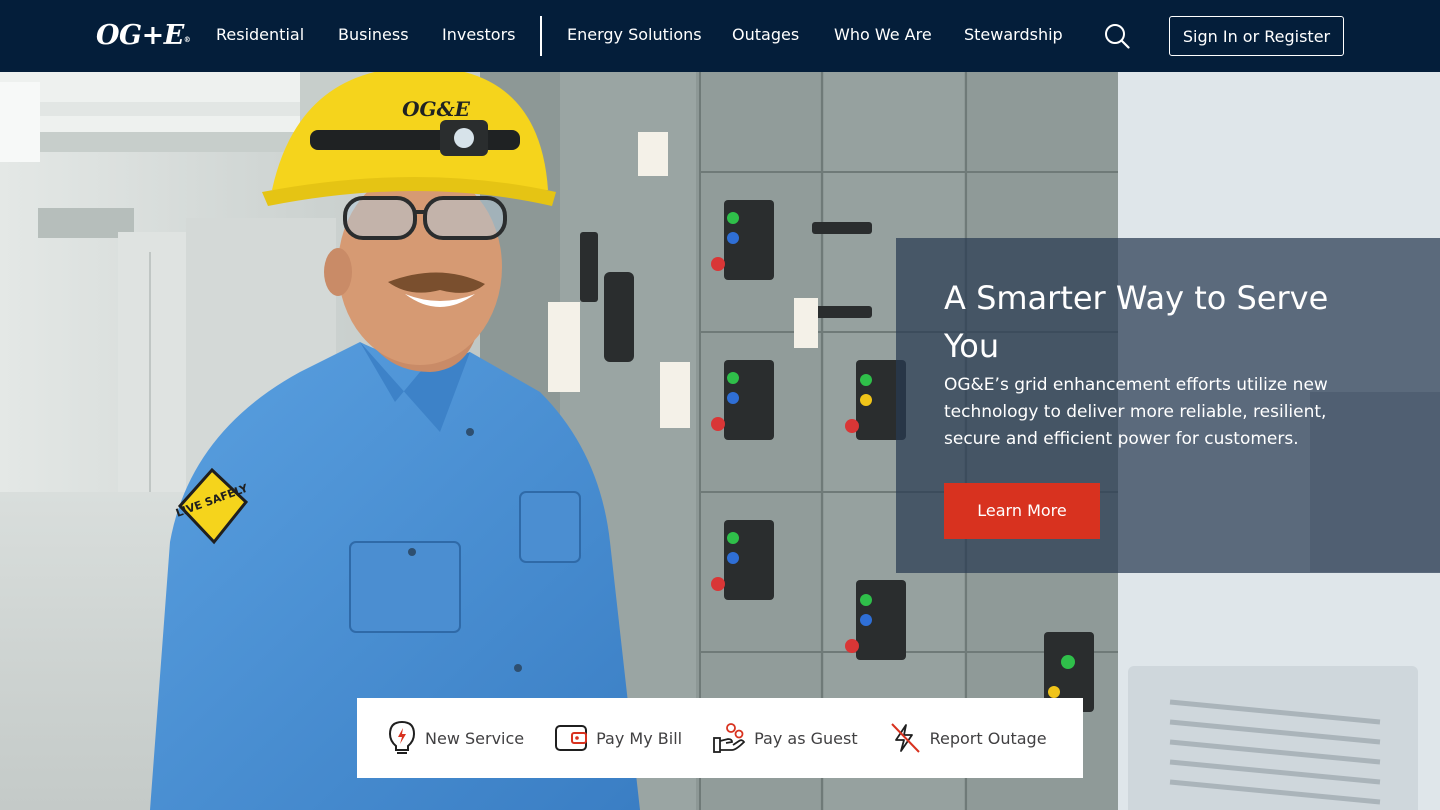 The image size is (1440, 810). What do you see at coordinates (1022, 511) in the screenshot?
I see `learn-more-button: Learn More` at bounding box center [1022, 511].